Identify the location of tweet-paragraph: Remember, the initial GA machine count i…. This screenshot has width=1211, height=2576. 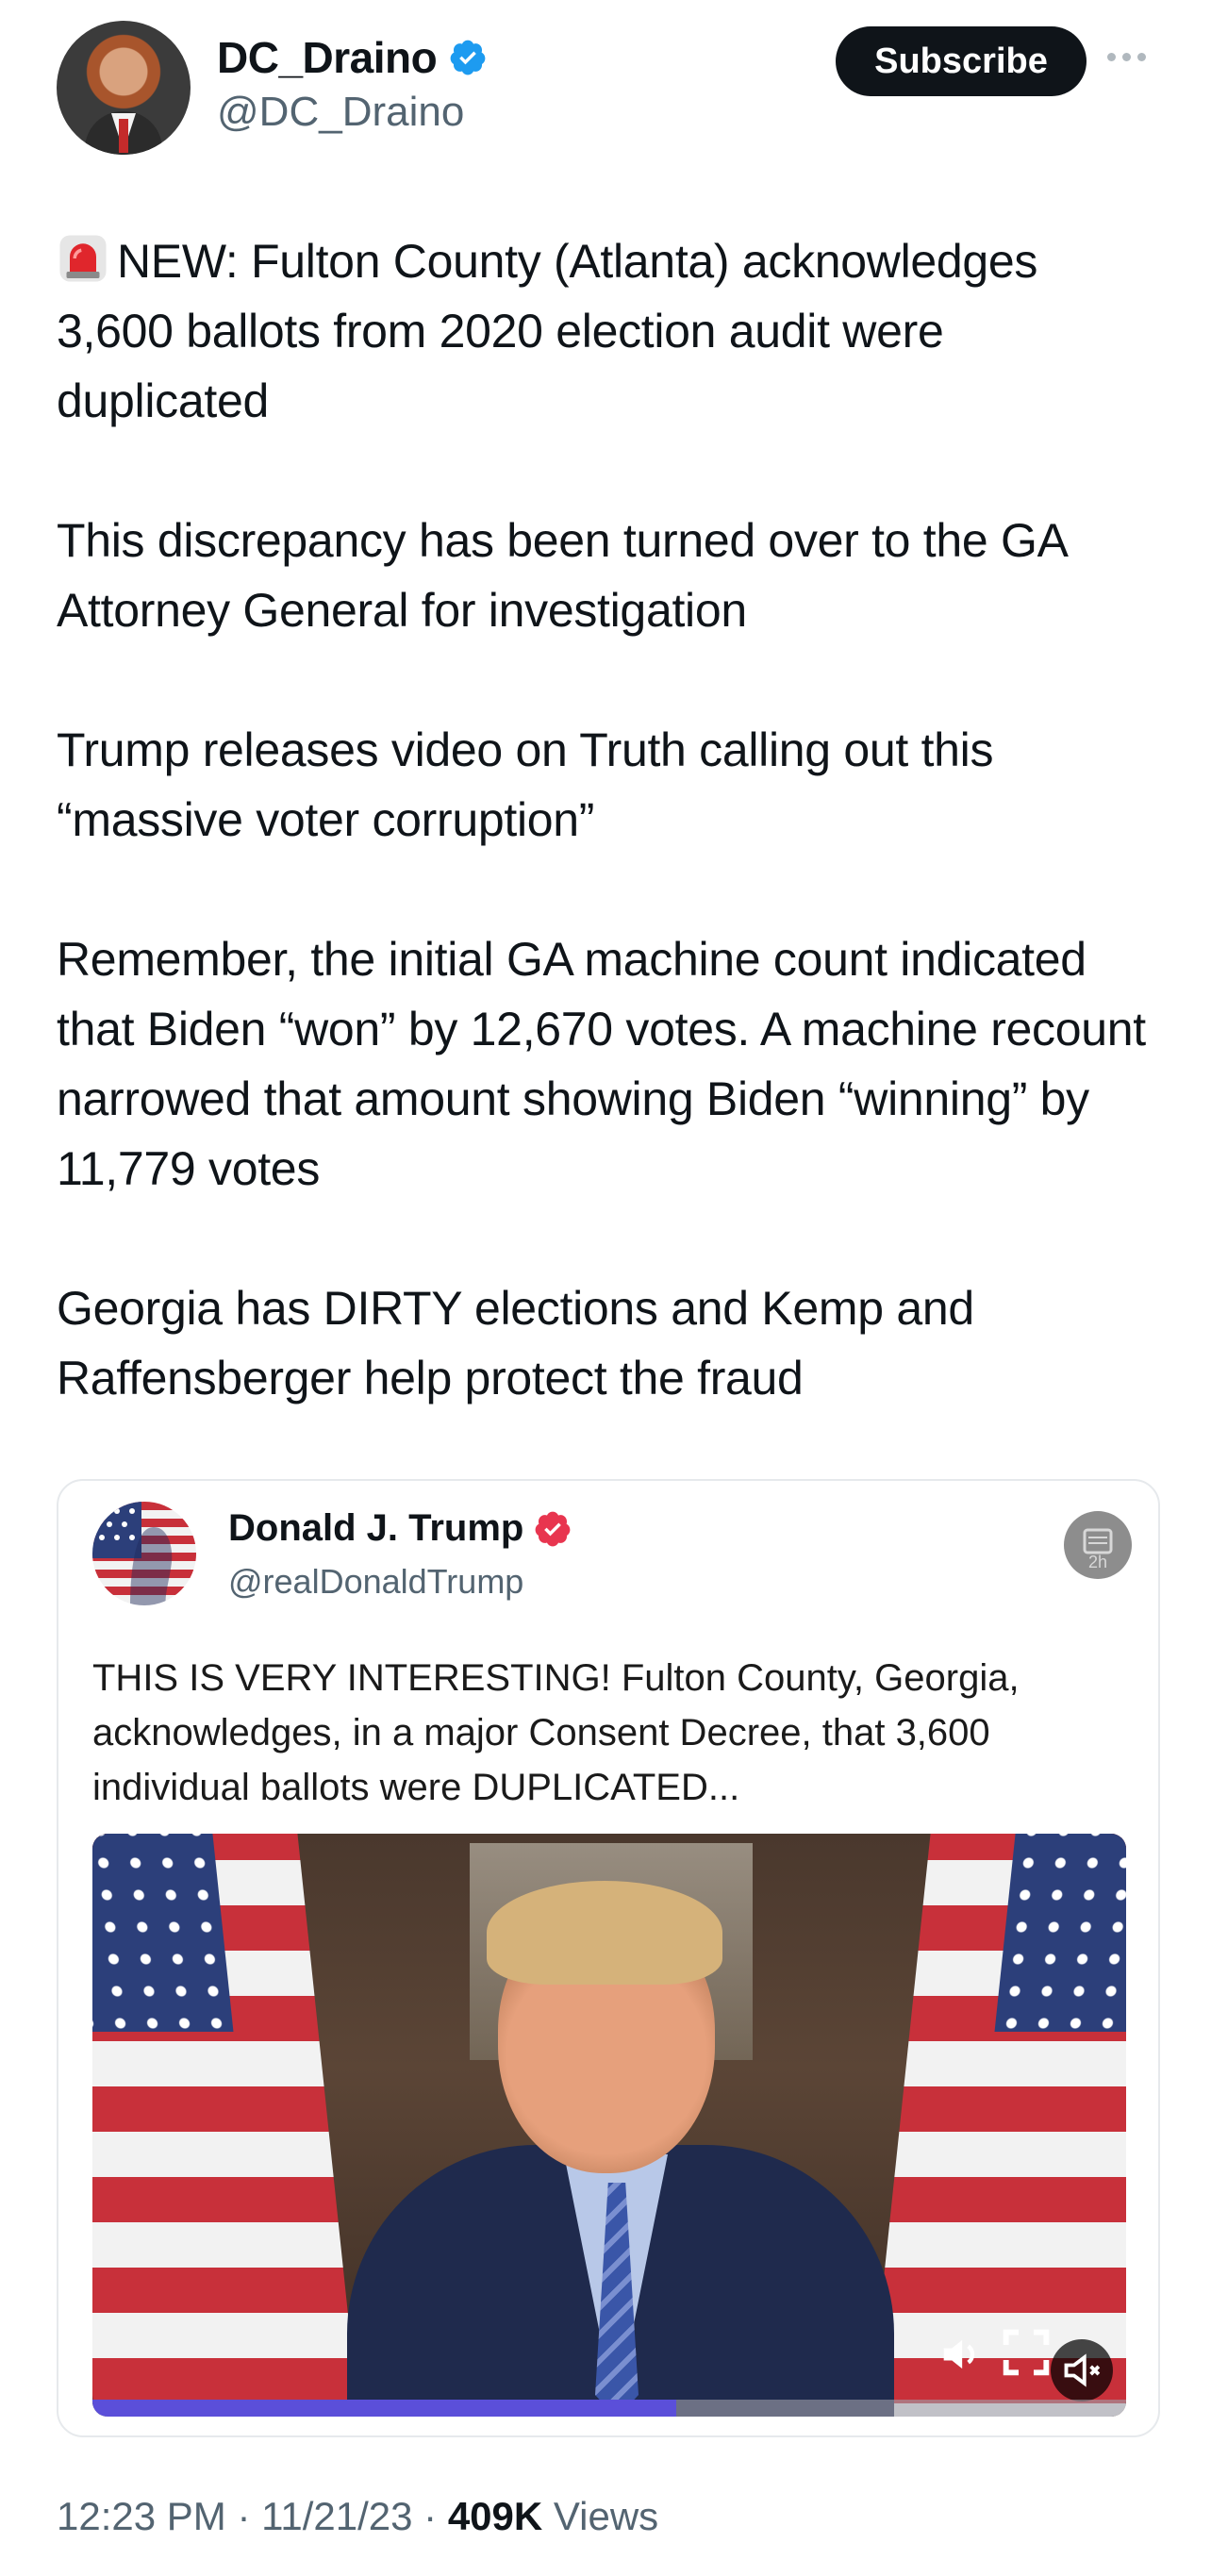
(601, 1064).